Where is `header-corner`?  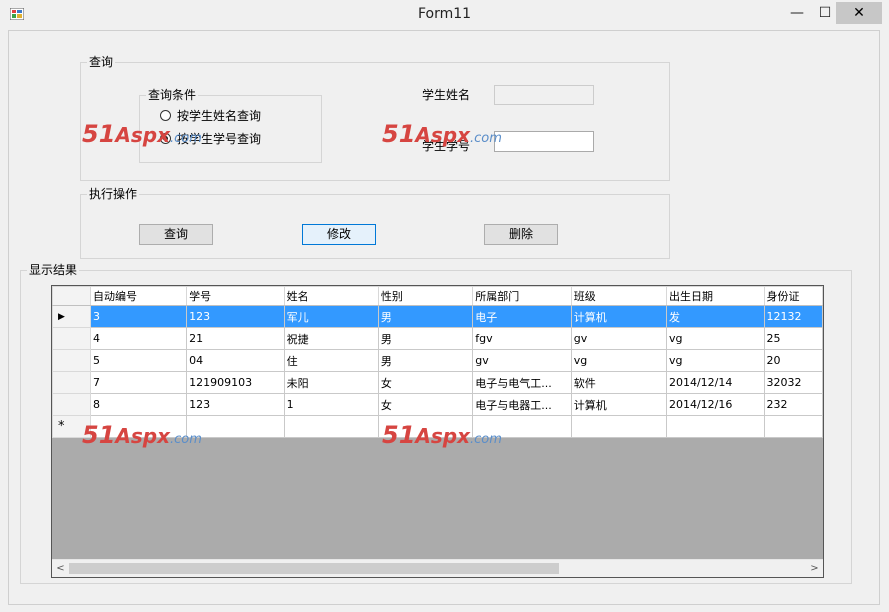
header-corner is located at coordinates (72, 296).